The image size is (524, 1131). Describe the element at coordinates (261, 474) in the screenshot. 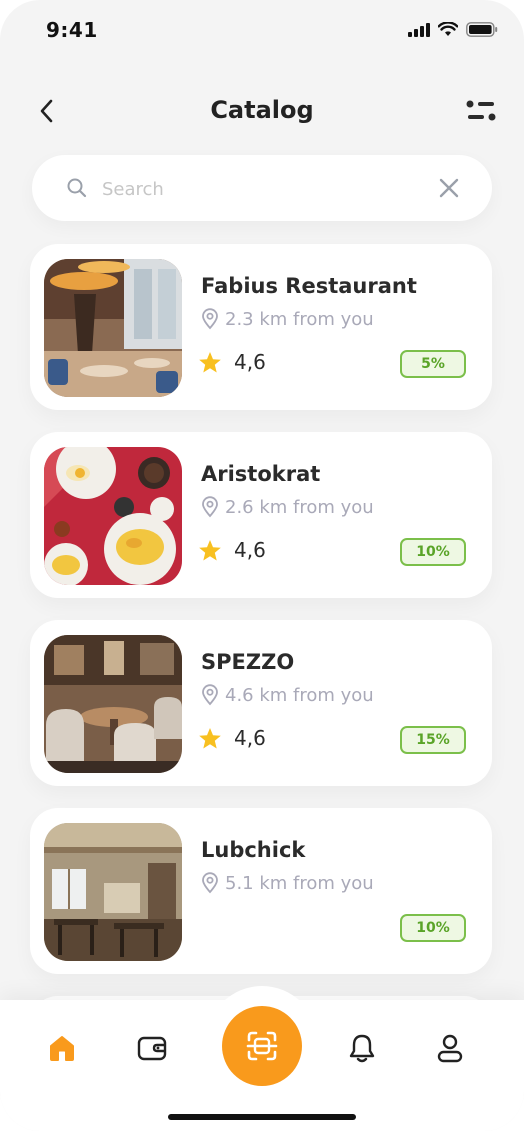

I see `restaurant-name: Aristokrat` at that location.